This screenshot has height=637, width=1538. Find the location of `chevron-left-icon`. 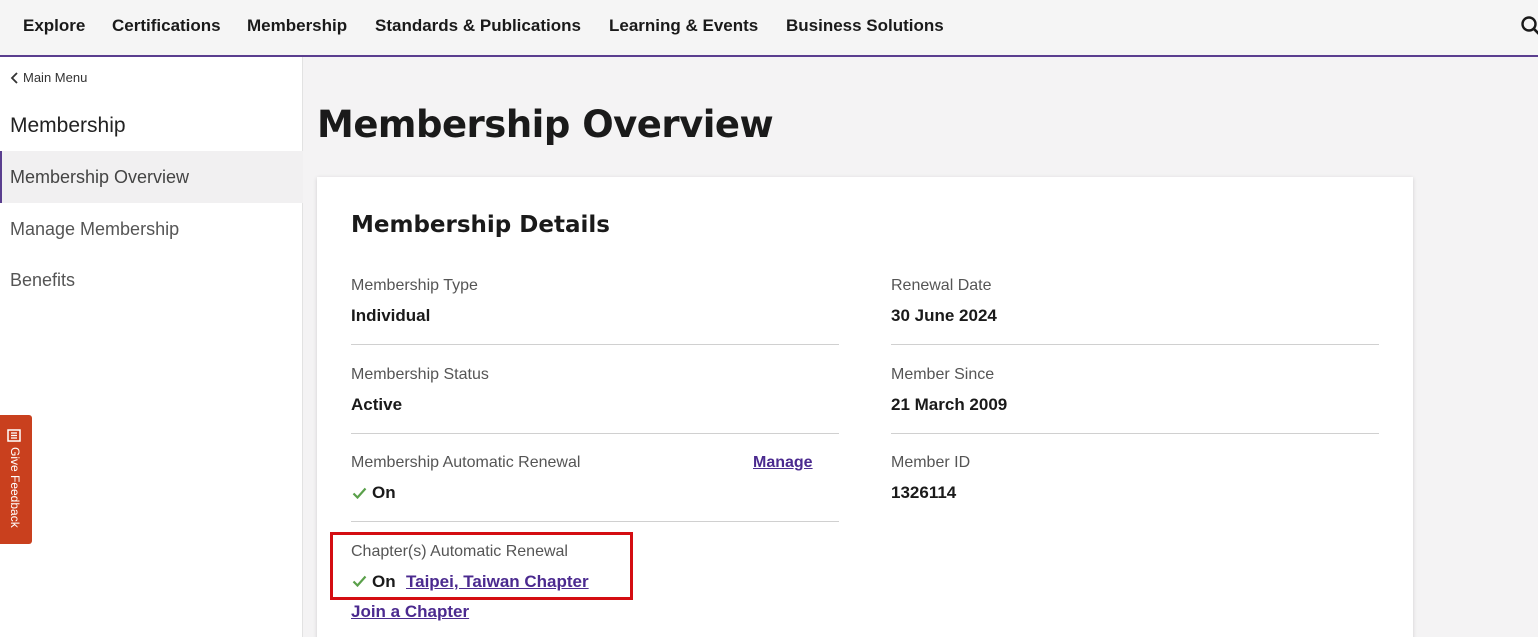

chevron-left-icon is located at coordinates (14, 77).